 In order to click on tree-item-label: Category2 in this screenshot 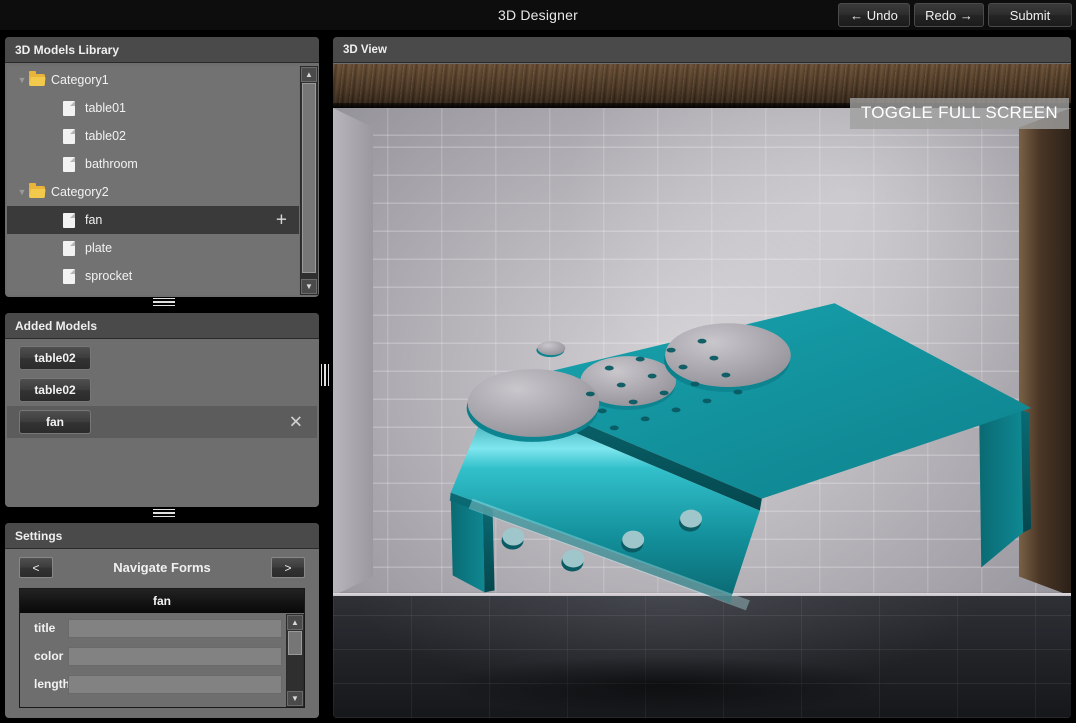, I will do `click(80, 192)`.